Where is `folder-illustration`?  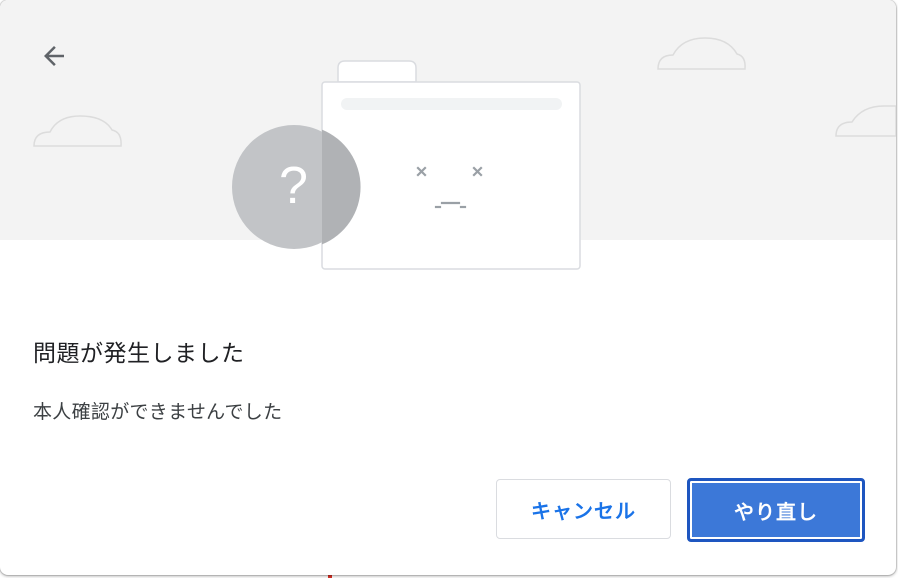 folder-illustration is located at coordinates (451, 165).